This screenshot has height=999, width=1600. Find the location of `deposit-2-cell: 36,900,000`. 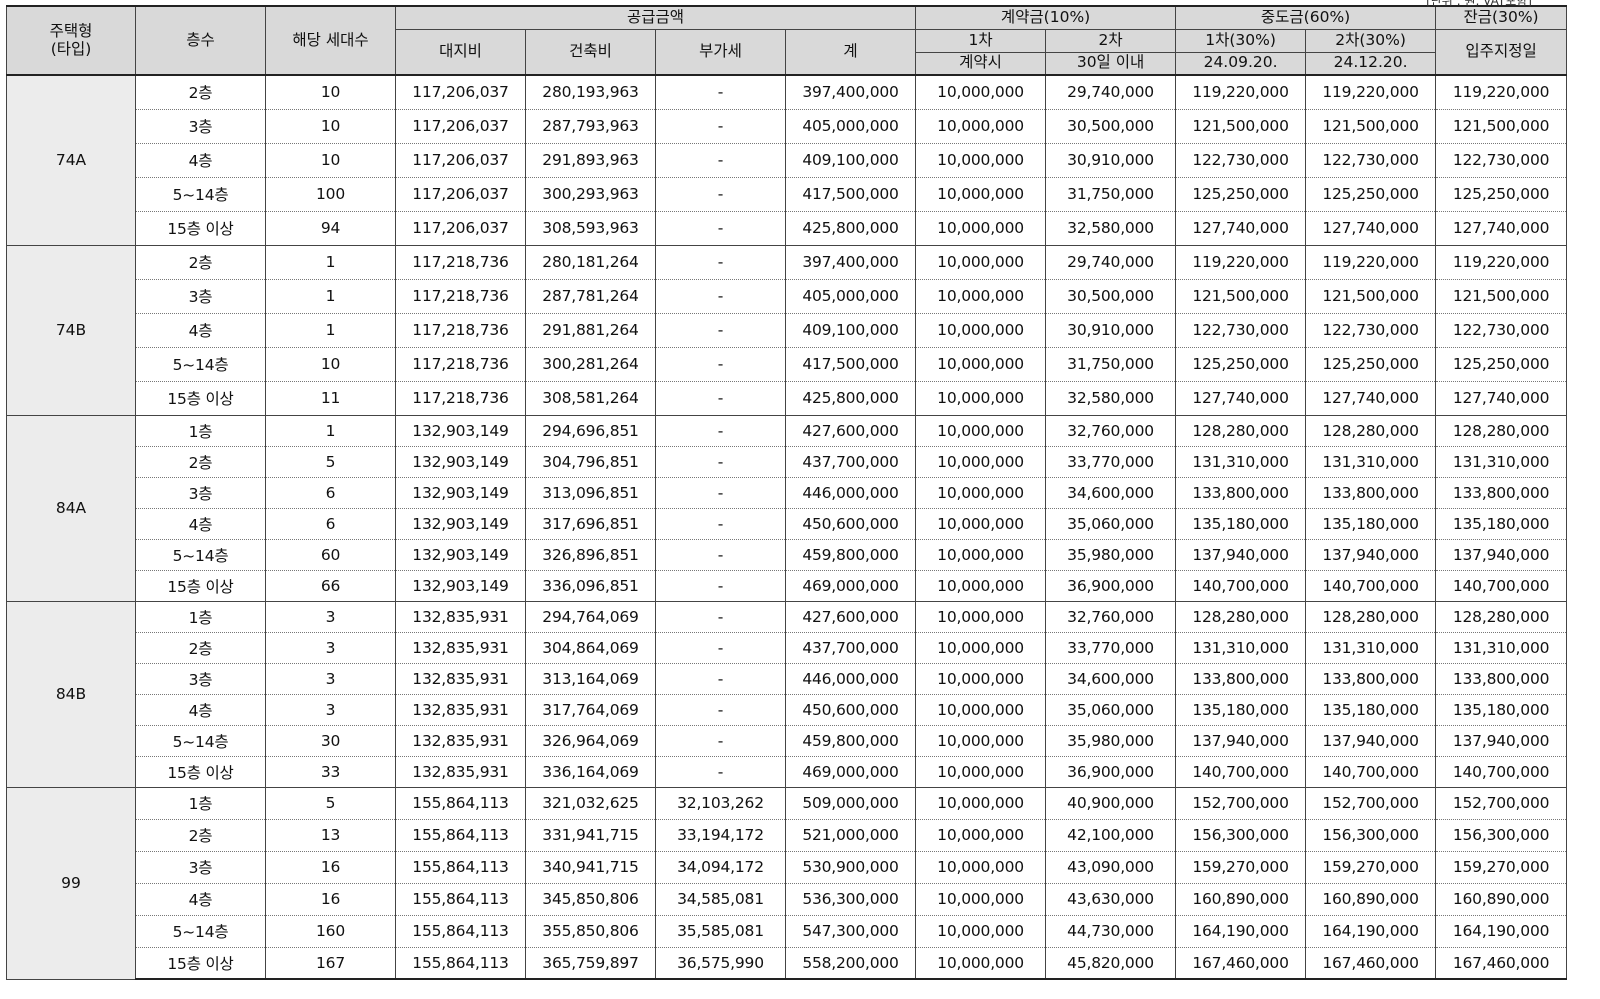

deposit-2-cell: 36,900,000 is located at coordinates (1111, 772).